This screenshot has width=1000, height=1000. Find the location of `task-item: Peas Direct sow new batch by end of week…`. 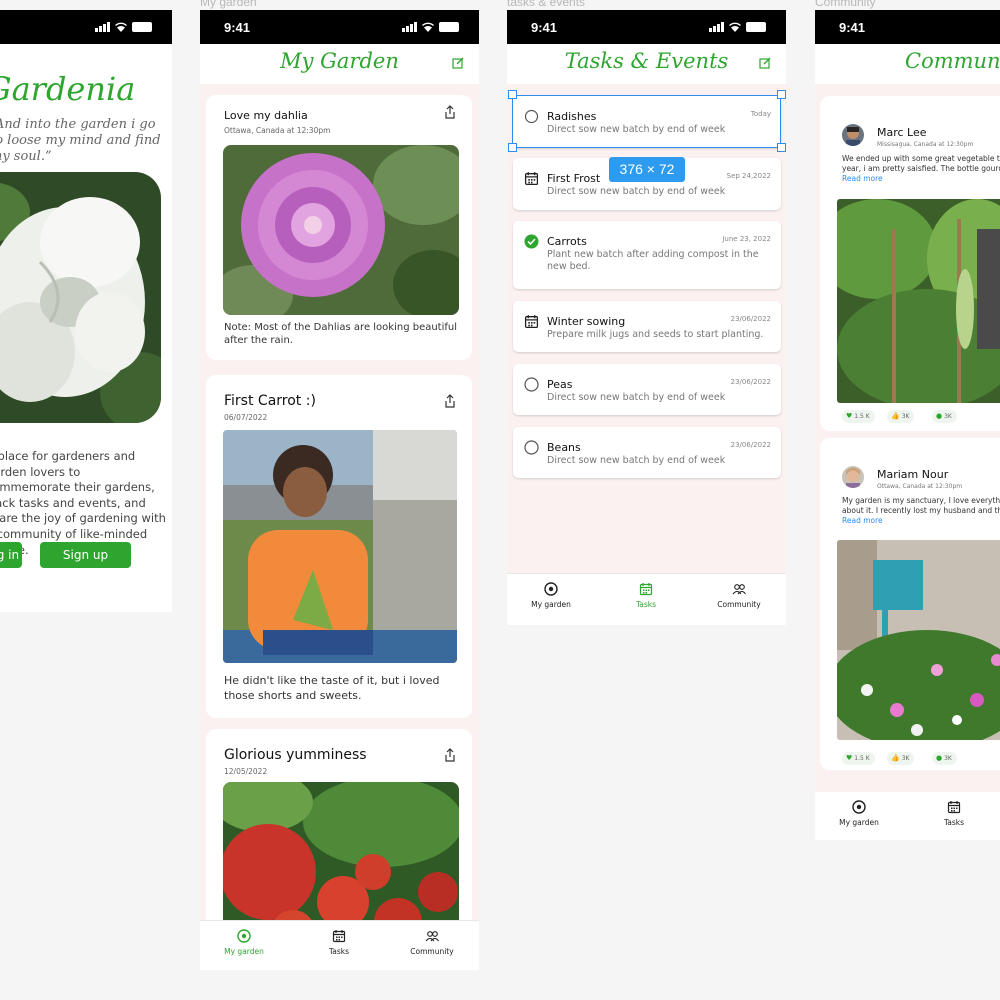

task-item: Peas Direct sow new batch by end of week… is located at coordinates (647, 389).